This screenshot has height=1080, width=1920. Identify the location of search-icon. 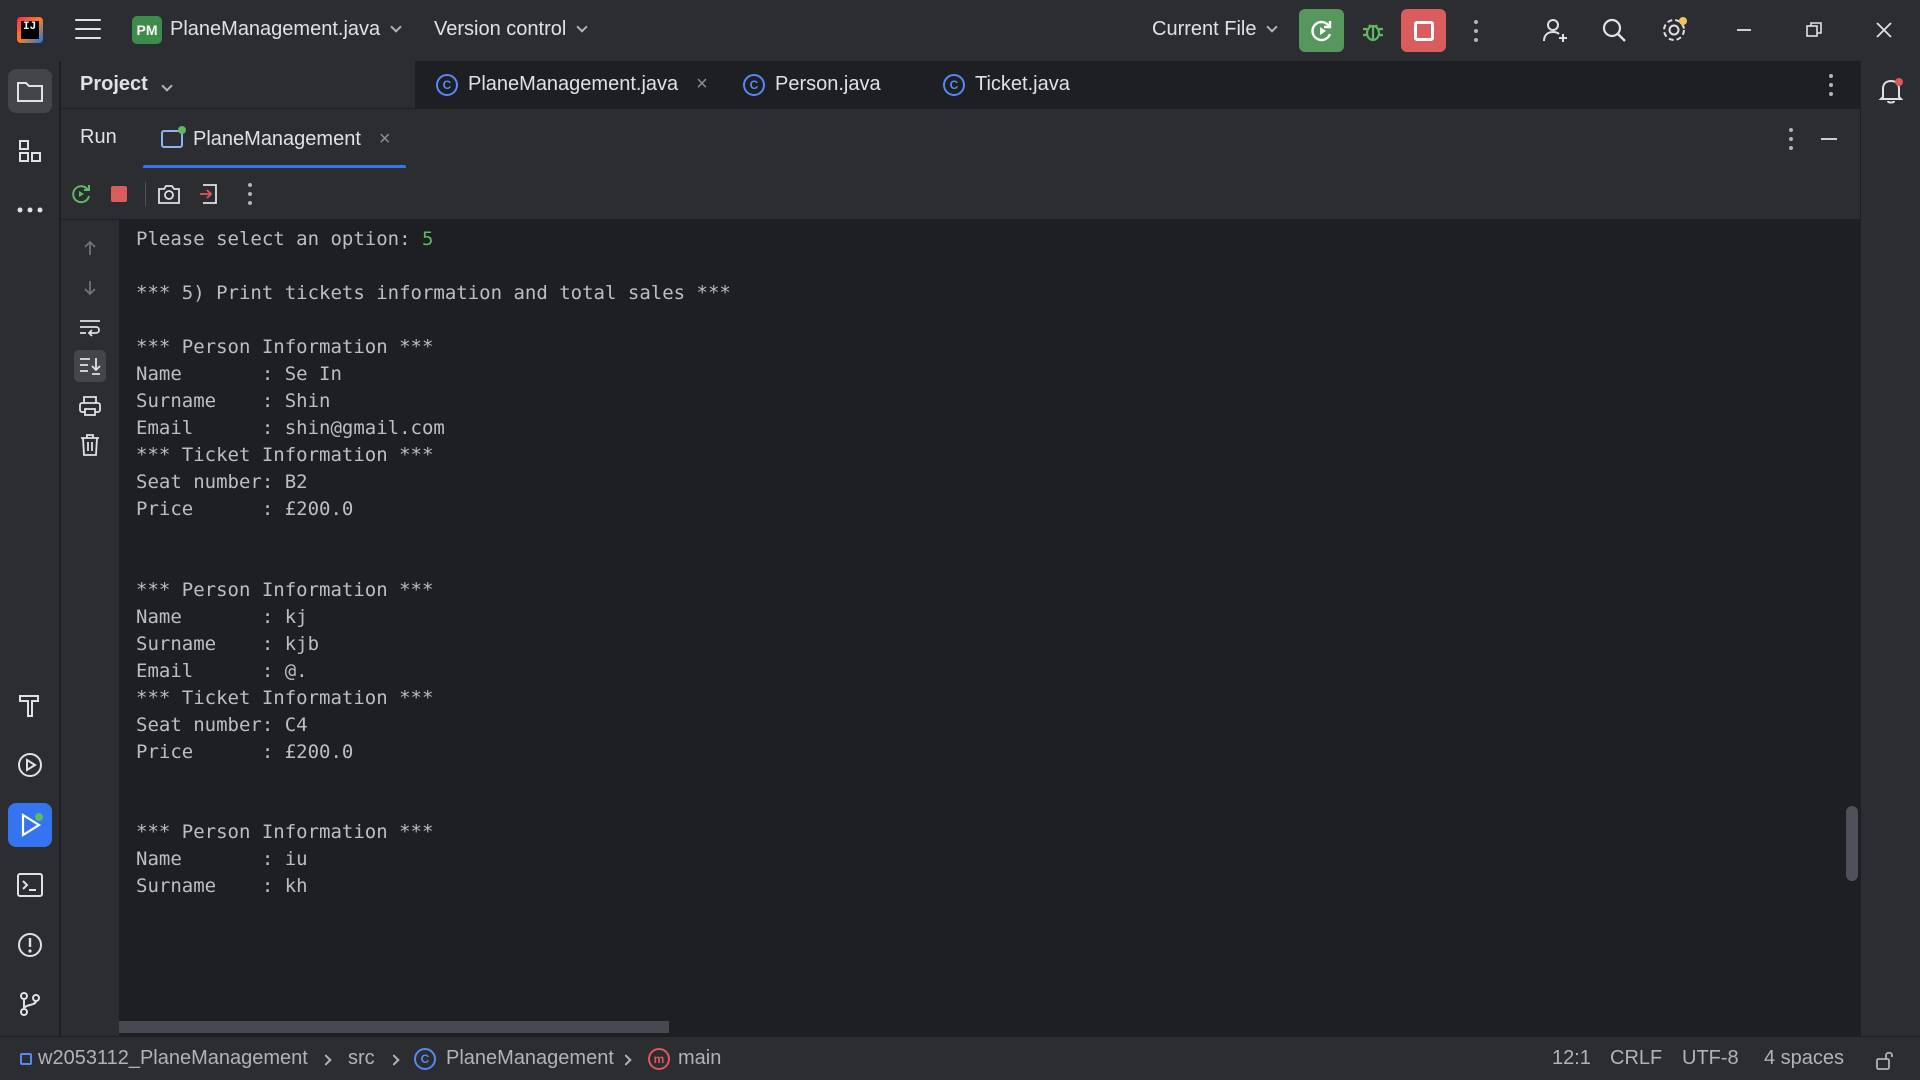
(1614, 30).